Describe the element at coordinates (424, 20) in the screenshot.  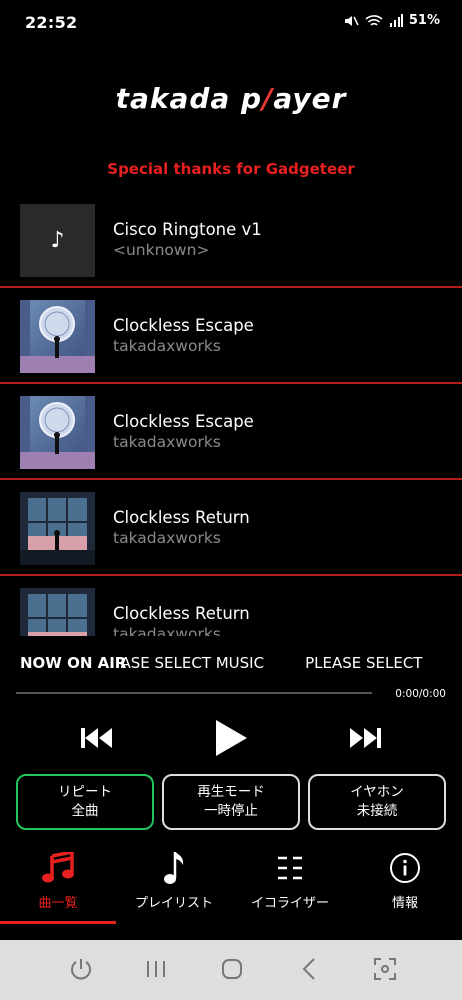
I see `battery-level: 51%` at that location.